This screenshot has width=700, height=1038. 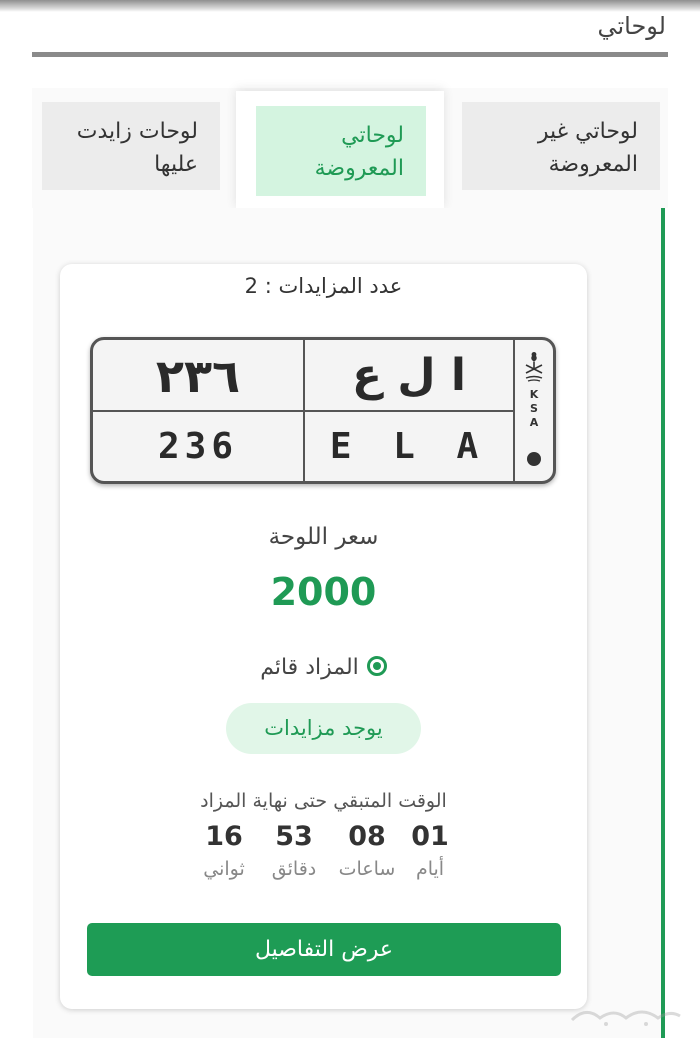 What do you see at coordinates (350, 6) in the screenshot?
I see `top-shadow` at bounding box center [350, 6].